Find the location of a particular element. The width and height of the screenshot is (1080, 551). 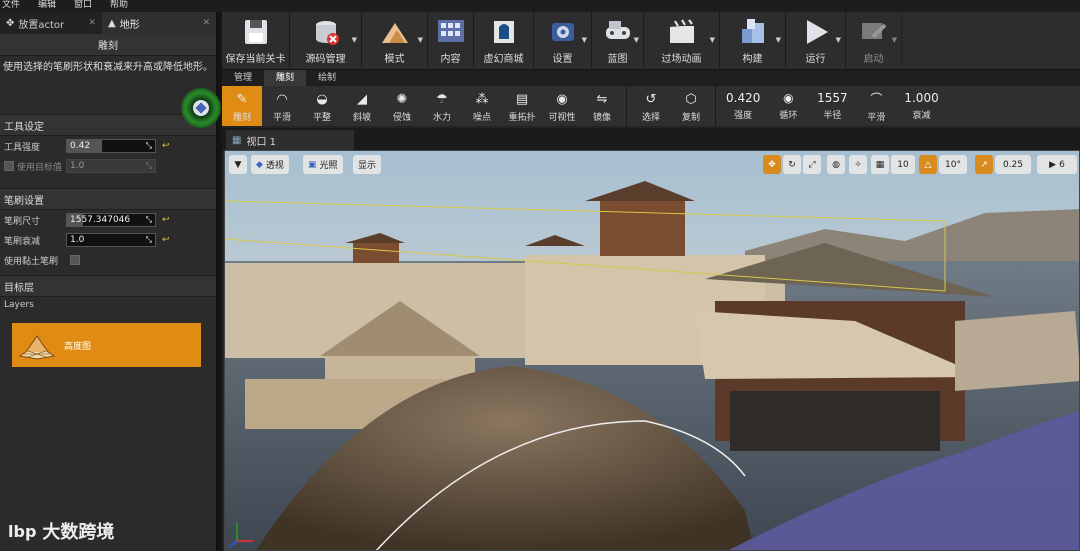

section-target-layer: 目标层 is located at coordinates (108, 286).